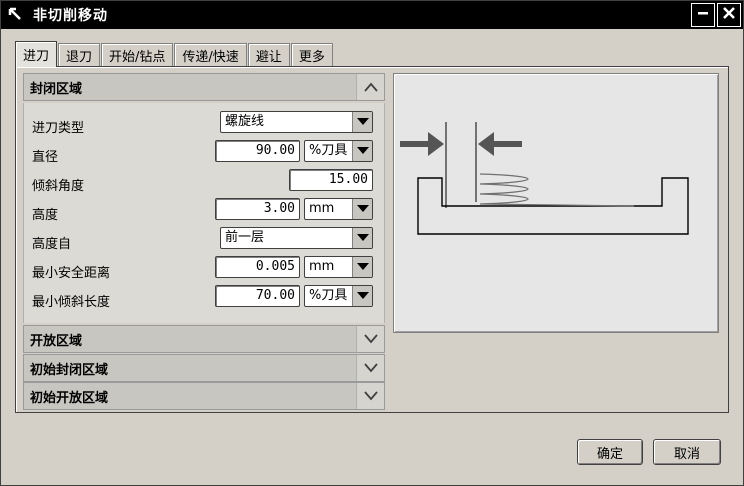  Describe the element at coordinates (45, 157) in the screenshot. I see `label-diameter: 直径` at that location.